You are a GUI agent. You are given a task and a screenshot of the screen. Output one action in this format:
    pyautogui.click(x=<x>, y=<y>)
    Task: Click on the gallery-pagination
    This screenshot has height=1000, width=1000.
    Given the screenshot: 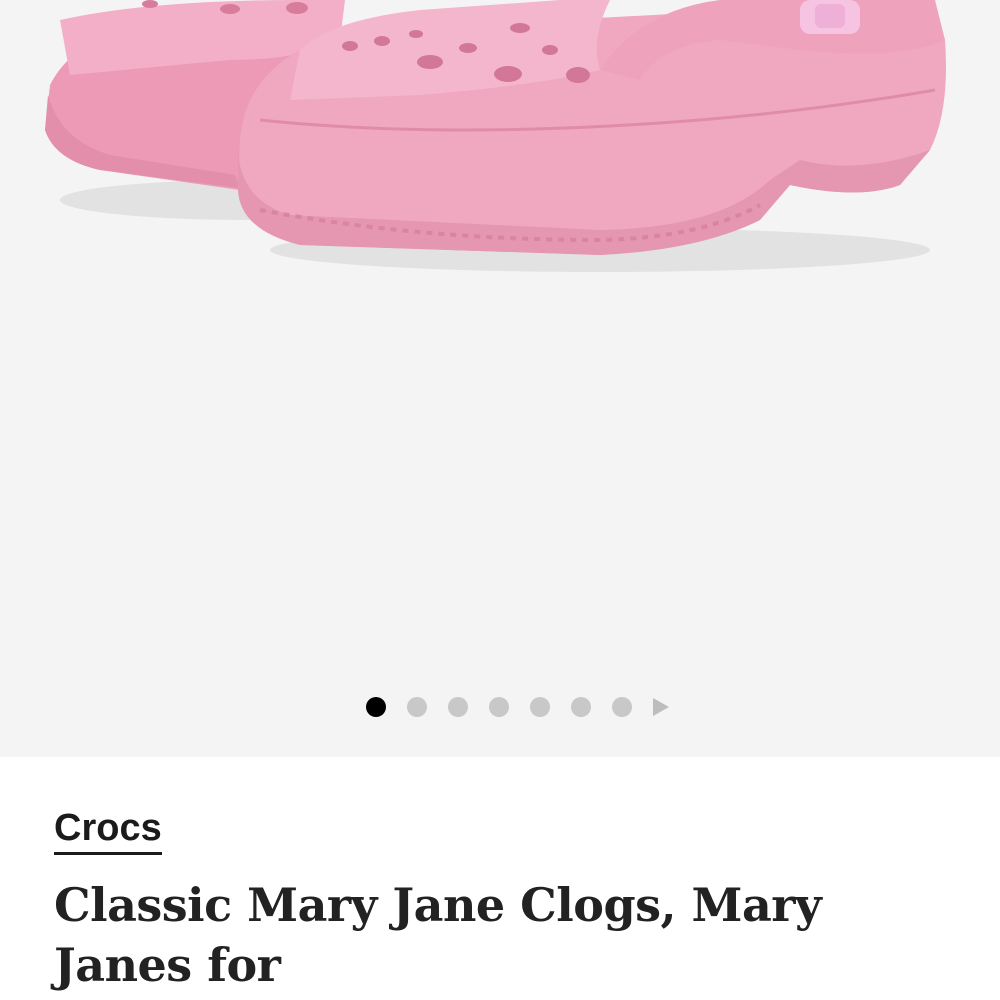 What is the action you would take?
    pyautogui.click(x=517, y=707)
    